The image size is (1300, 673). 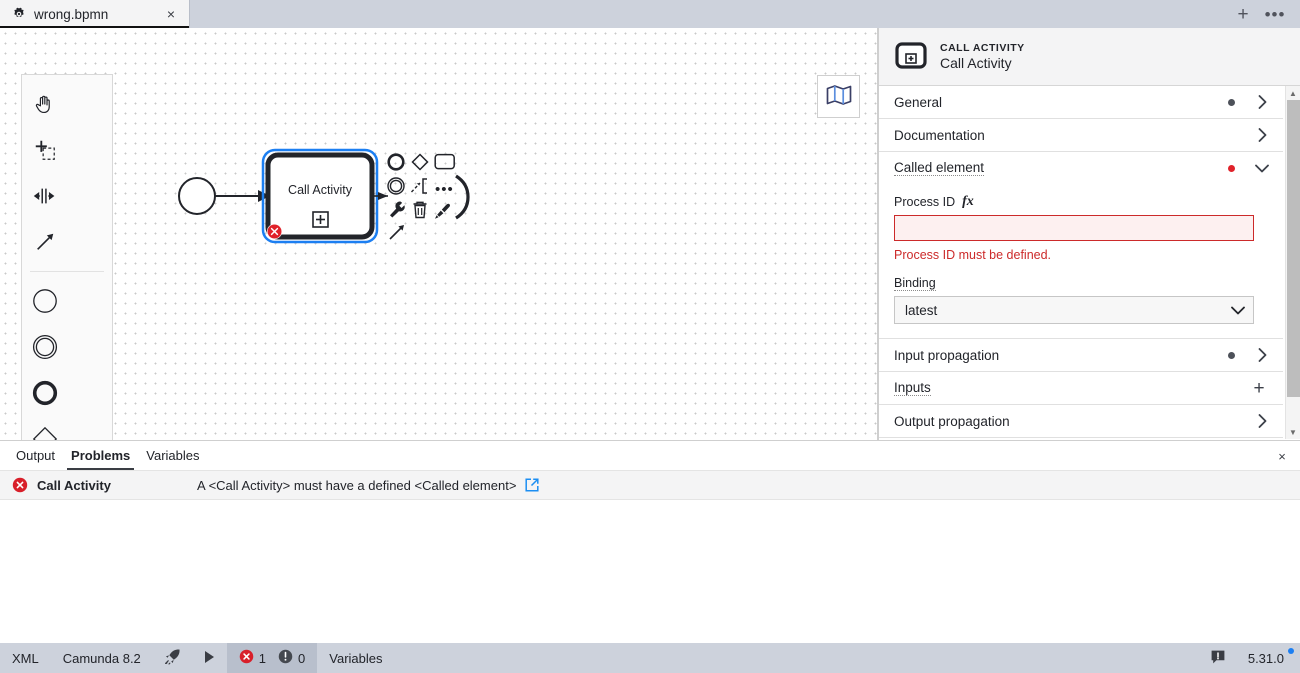 I want to click on rounded-rect-icon, so click(x=445, y=163).